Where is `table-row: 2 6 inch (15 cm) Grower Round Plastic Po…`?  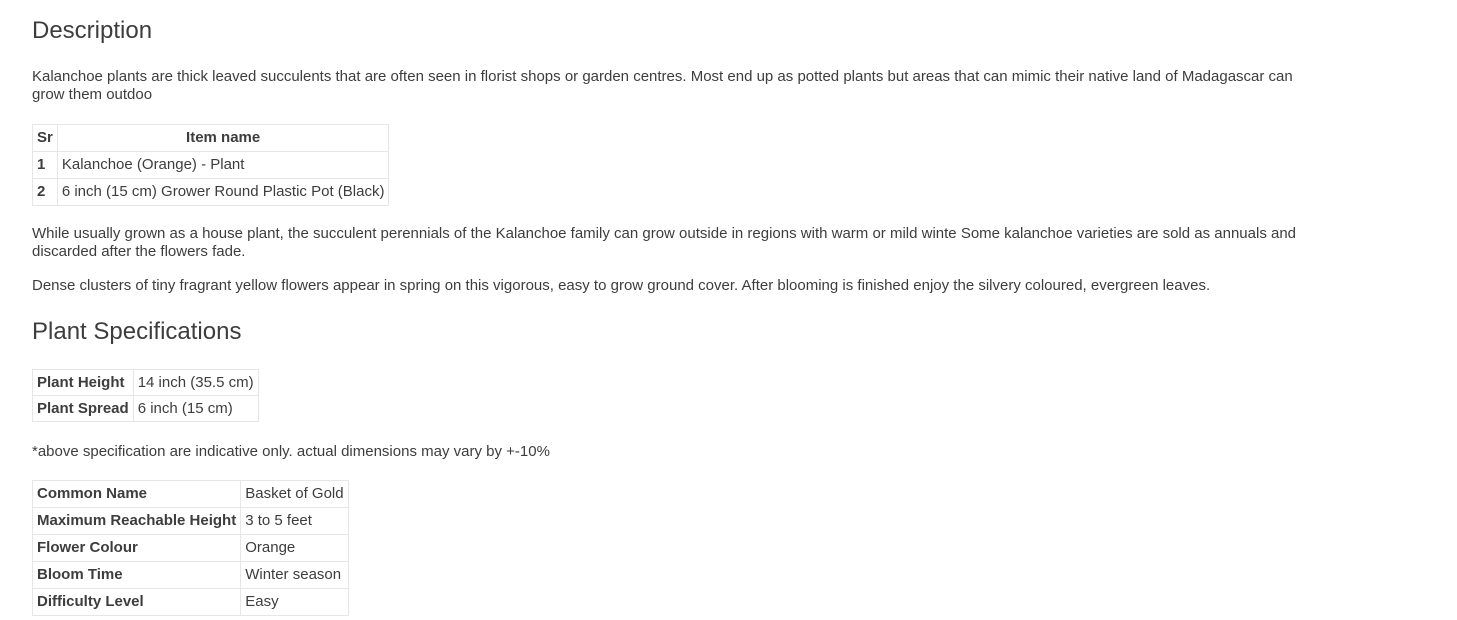
table-row: 2 6 inch (15 cm) Grower Round Plastic Po… is located at coordinates (211, 192).